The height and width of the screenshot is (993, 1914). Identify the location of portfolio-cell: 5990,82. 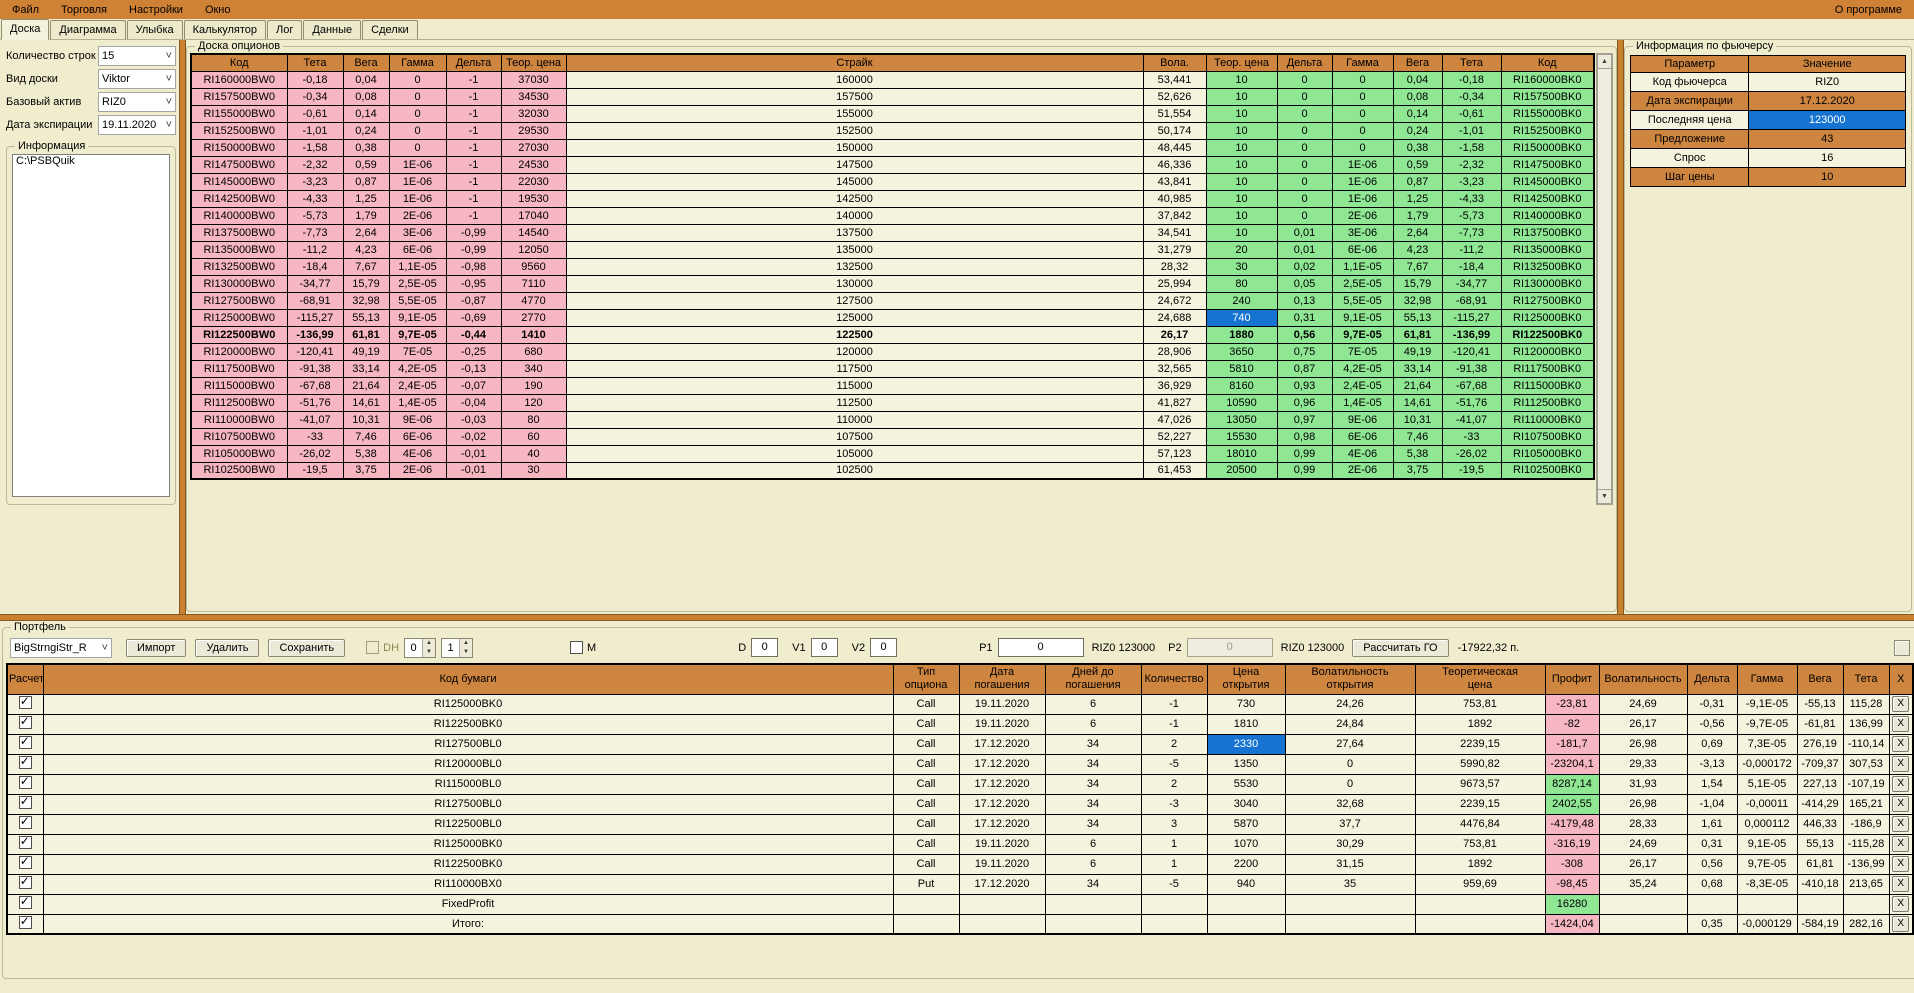
(1480, 764).